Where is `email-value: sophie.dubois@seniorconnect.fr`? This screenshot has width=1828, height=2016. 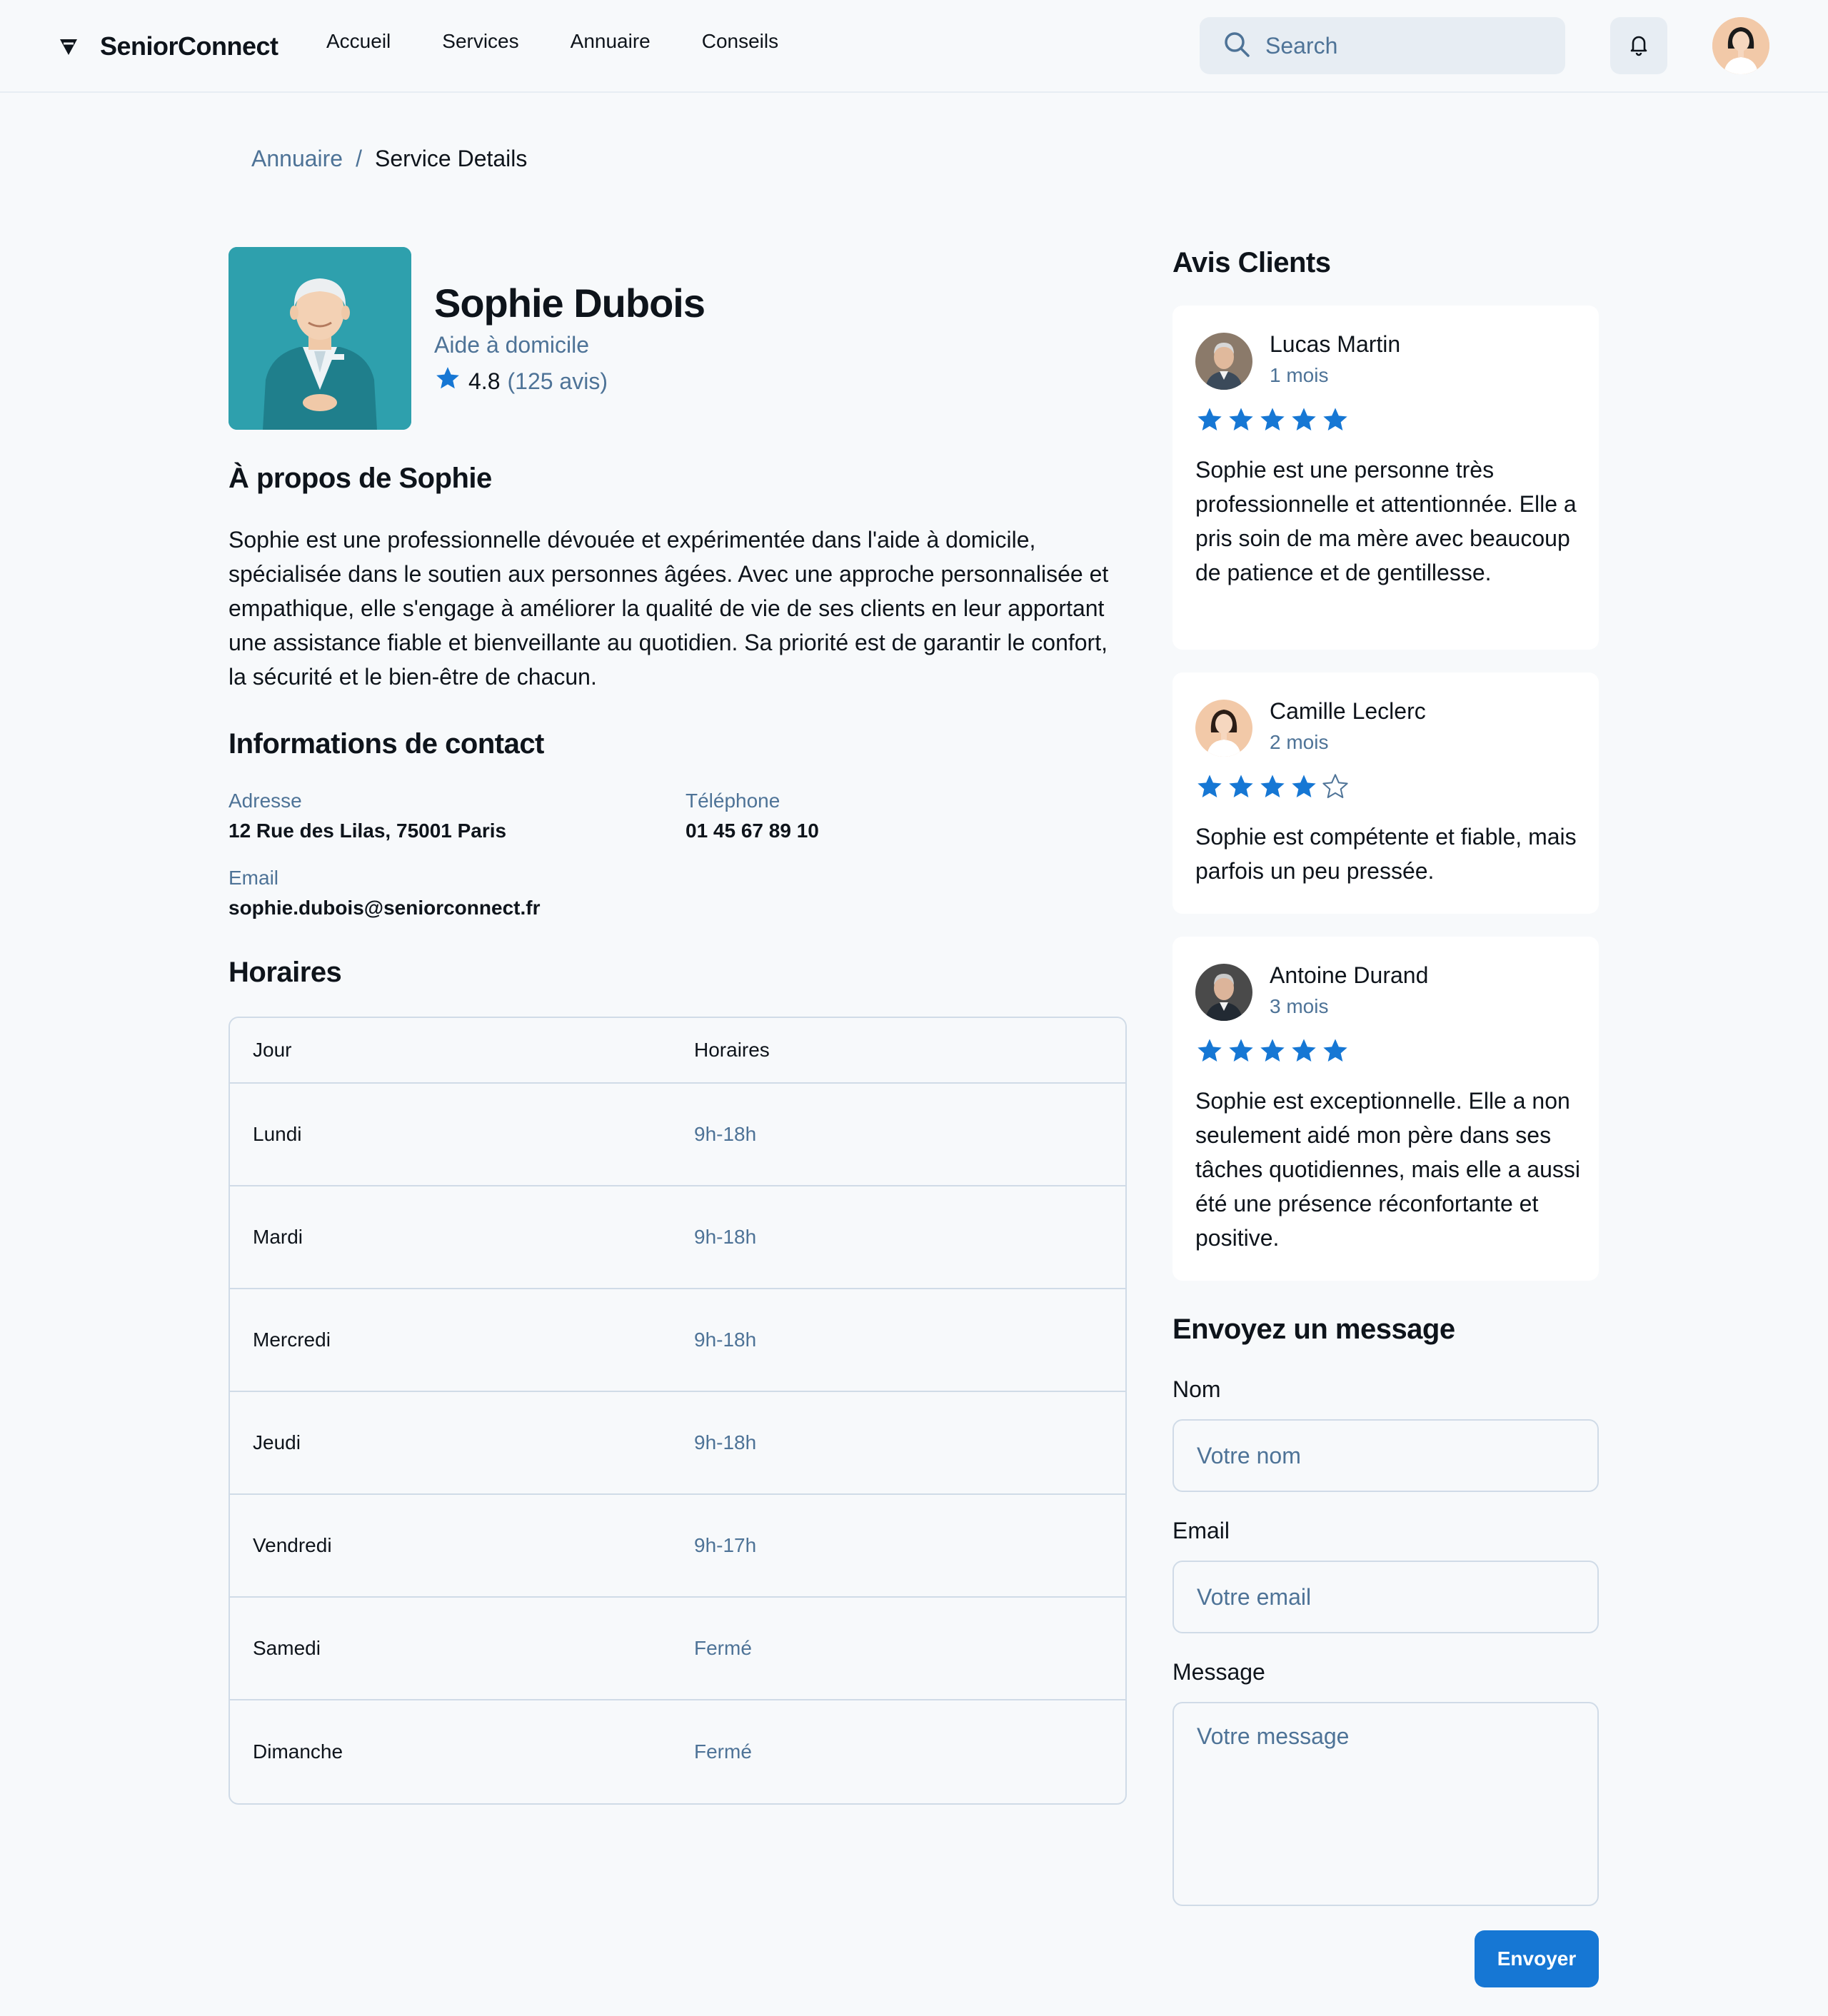 email-value: sophie.dubois@seniorconnect.fr is located at coordinates (384, 908).